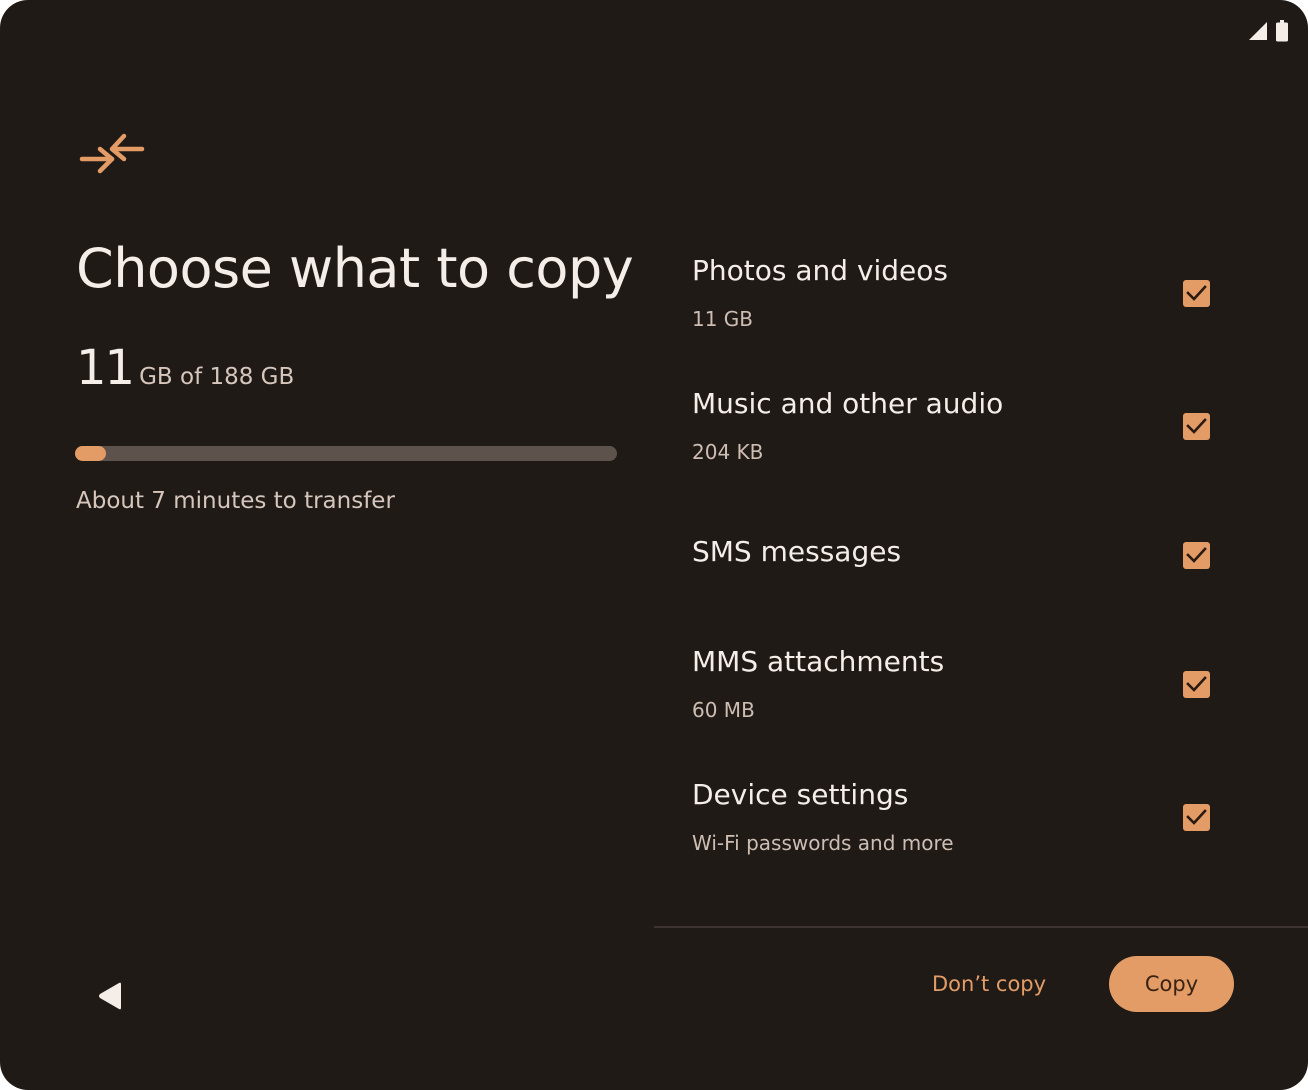 The width and height of the screenshot is (1308, 1090). I want to click on list-item-music-audio: Music and other audio 204 KB, so click(972, 437).